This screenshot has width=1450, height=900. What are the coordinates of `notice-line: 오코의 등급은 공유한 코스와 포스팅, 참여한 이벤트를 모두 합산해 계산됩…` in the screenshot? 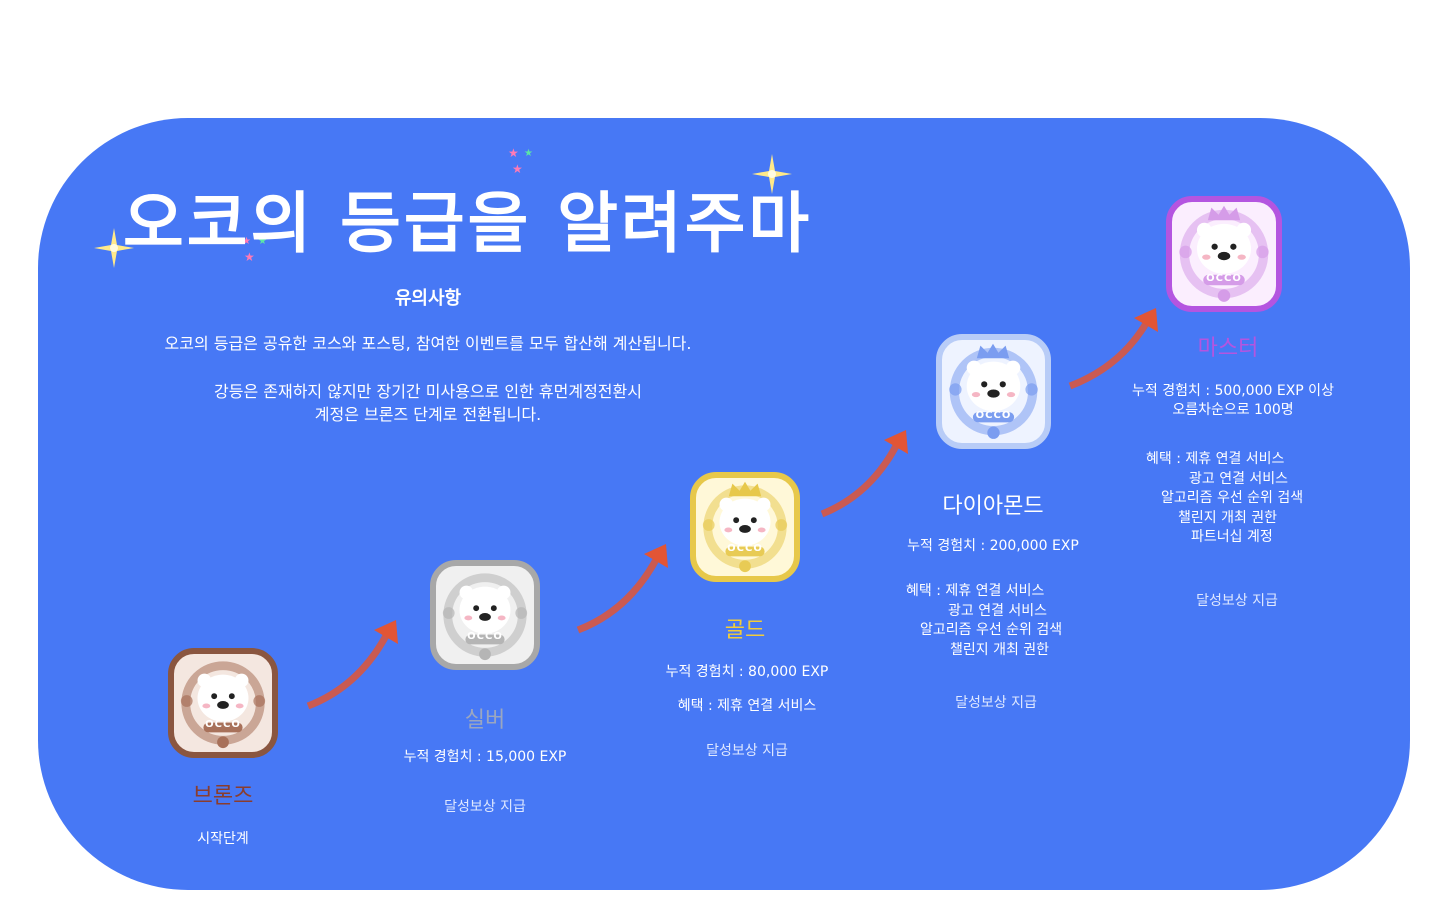 It's located at (428, 343).